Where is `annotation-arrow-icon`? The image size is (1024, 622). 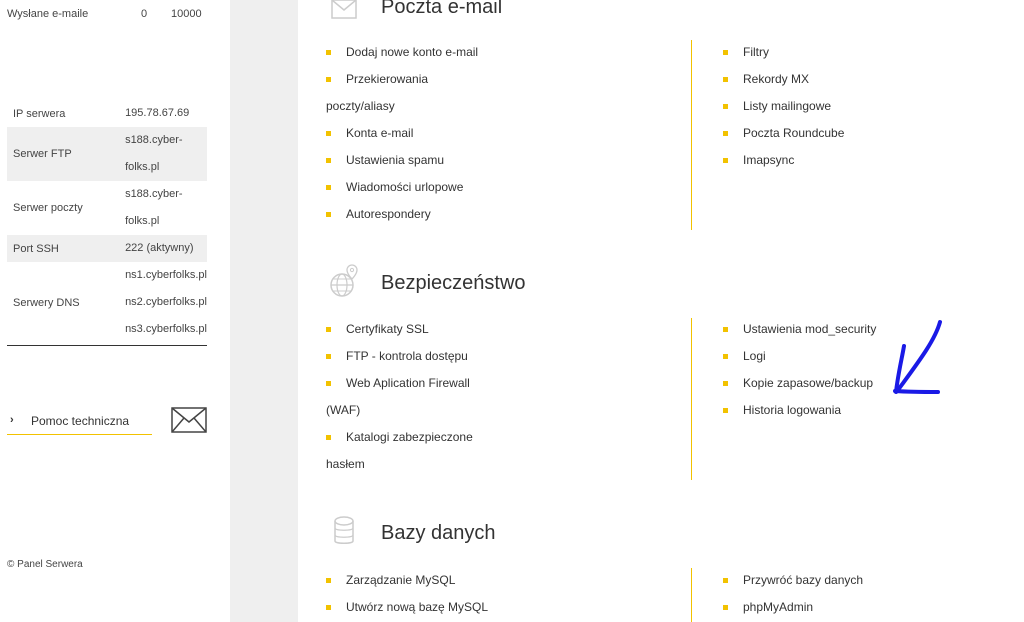
annotation-arrow-icon is located at coordinates (917, 357).